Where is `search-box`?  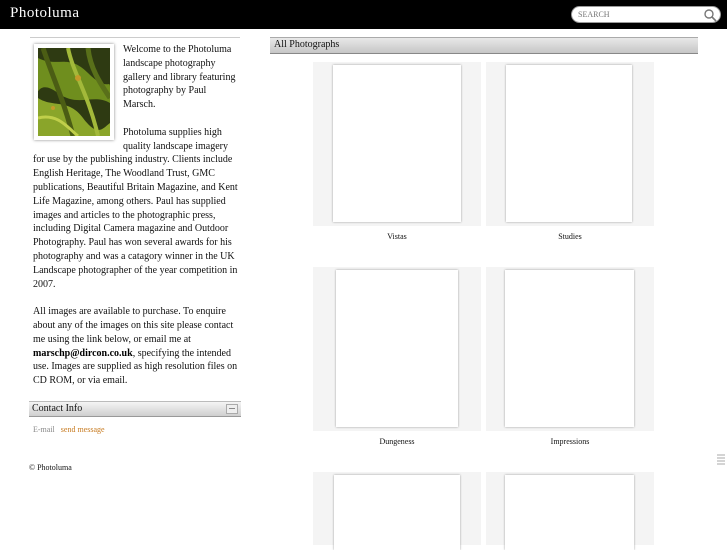
search-box is located at coordinates (646, 14).